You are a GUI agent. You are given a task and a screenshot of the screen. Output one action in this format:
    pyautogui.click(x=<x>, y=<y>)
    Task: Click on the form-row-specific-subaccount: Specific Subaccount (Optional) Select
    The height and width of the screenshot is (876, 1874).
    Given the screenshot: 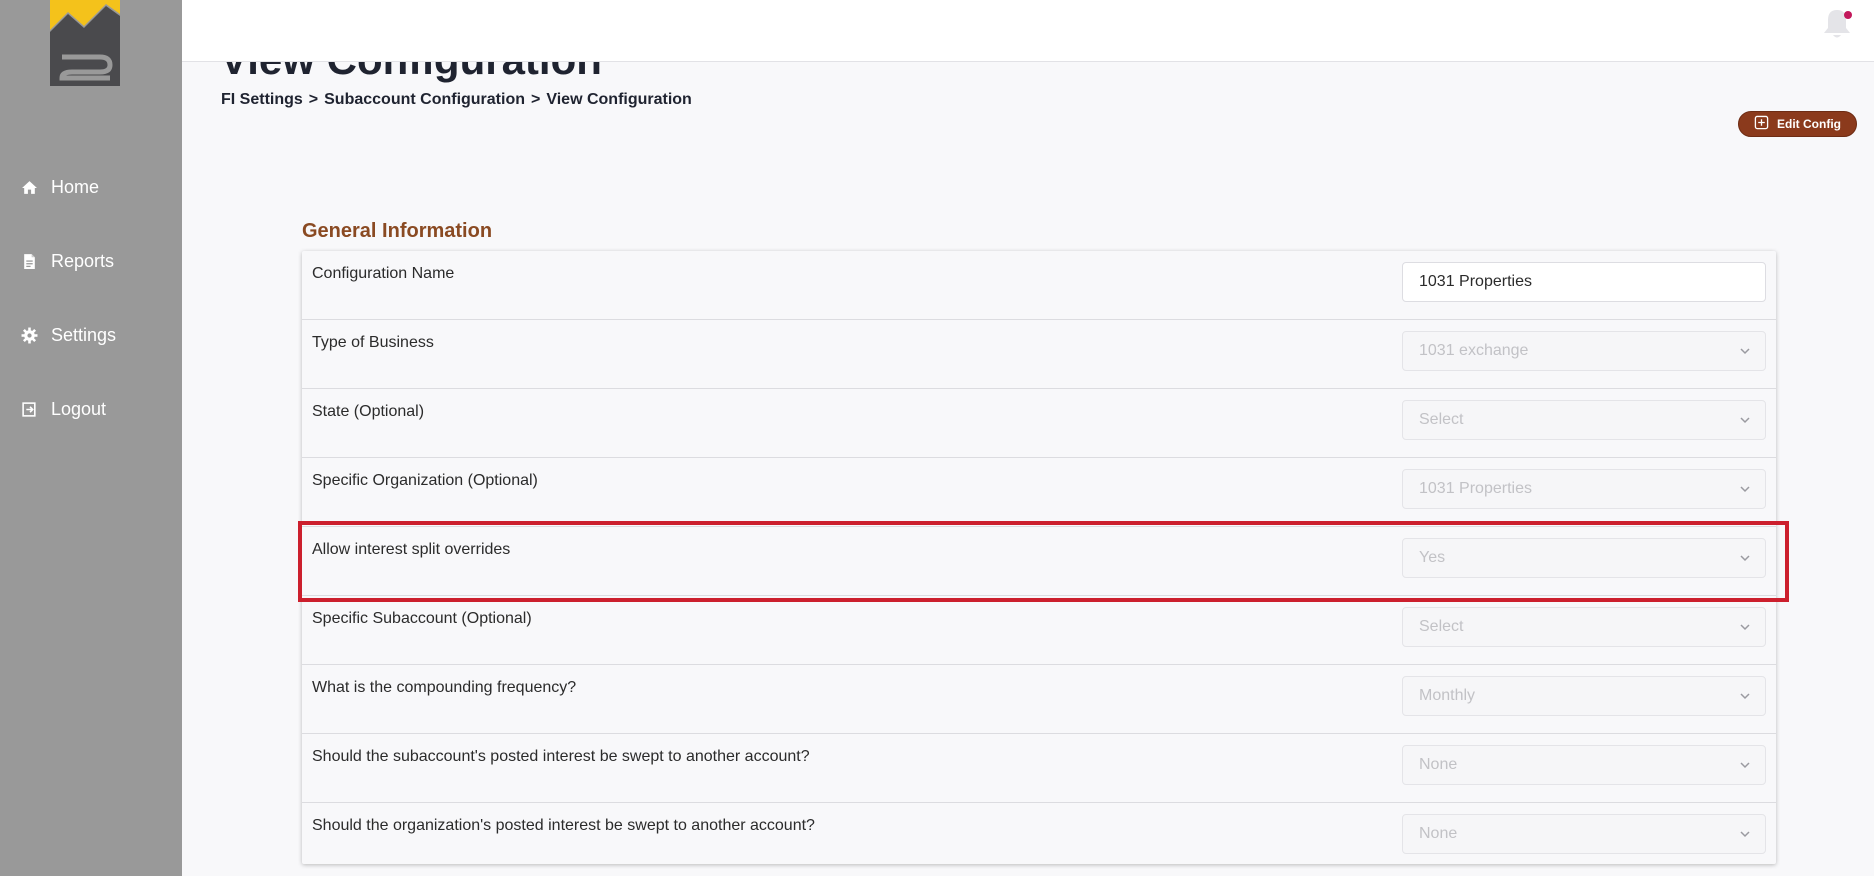 What is the action you would take?
    pyautogui.click(x=1039, y=630)
    